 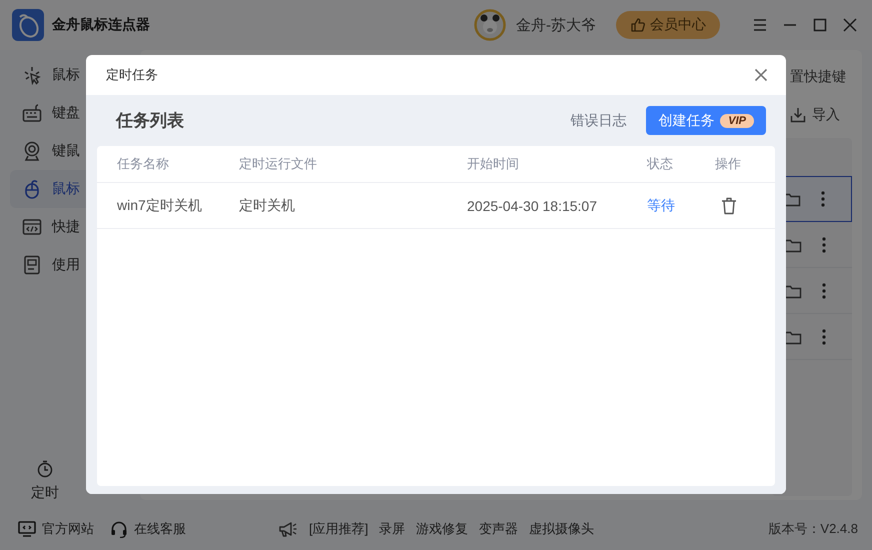 I want to click on stopwatch-icon, so click(x=45, y=469).